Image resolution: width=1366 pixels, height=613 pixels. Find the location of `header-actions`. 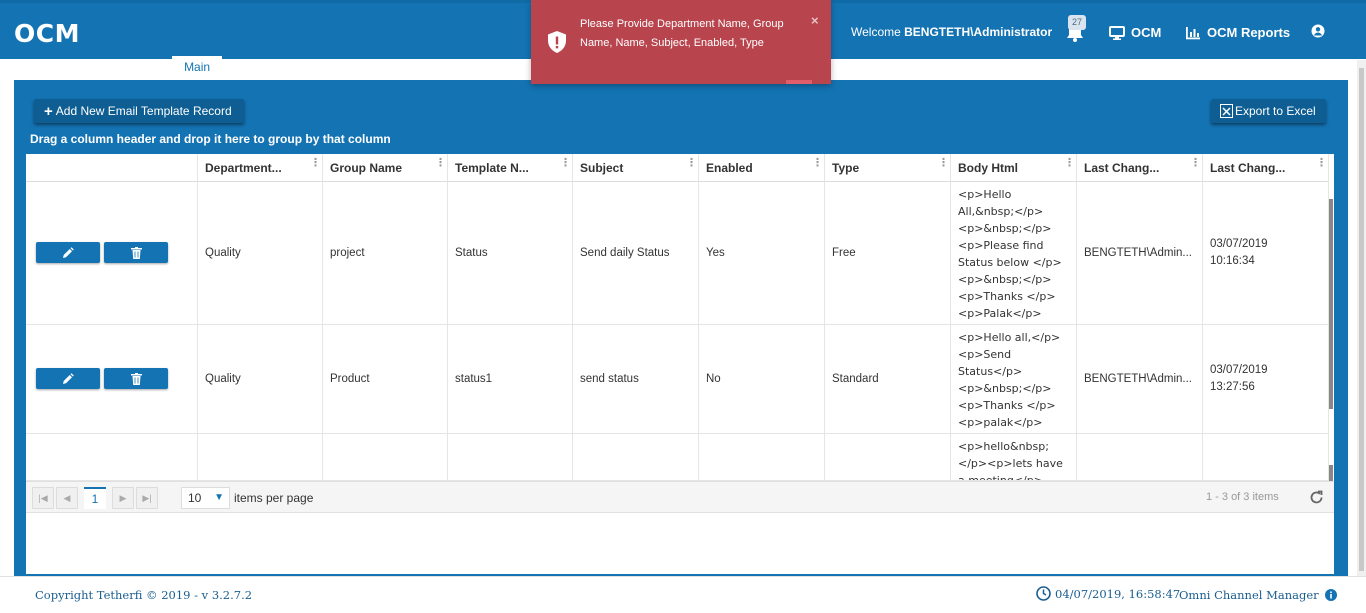

header-actions is located at coordinates (112, 168).